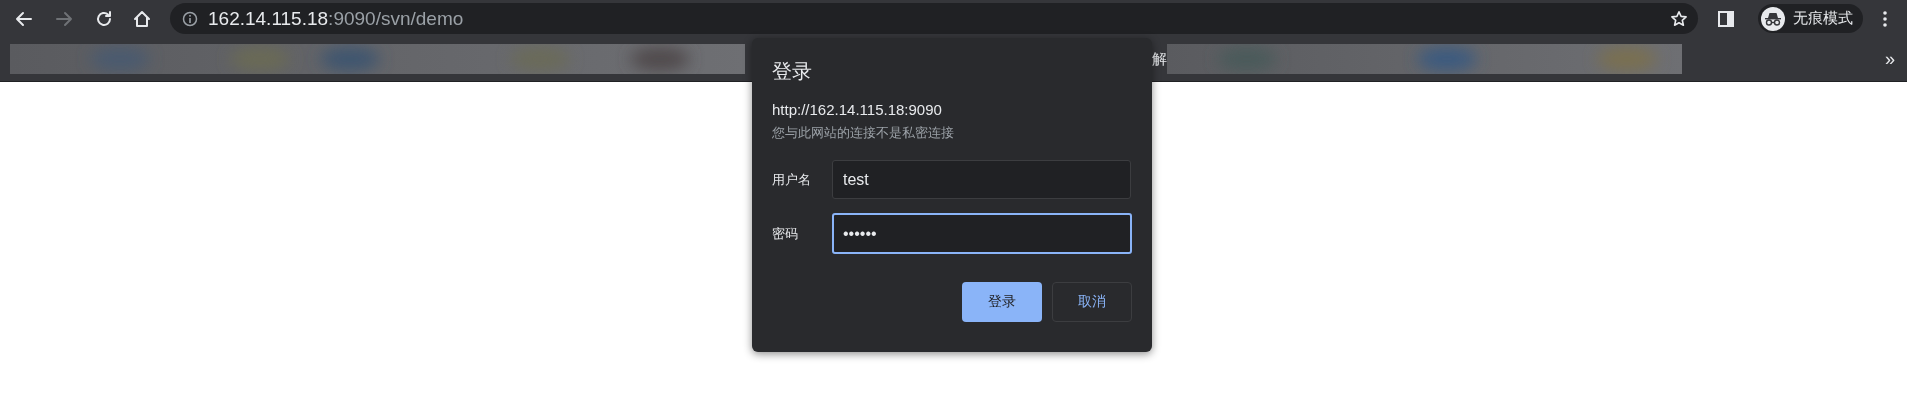 The height and width of the screenshot is (410, 1907). What do you see at coordinates (934, 18) in the screenshot?
I see `address-bar: 162.14.115.18:9090/svn/demo` at bounding box center [934, 18].